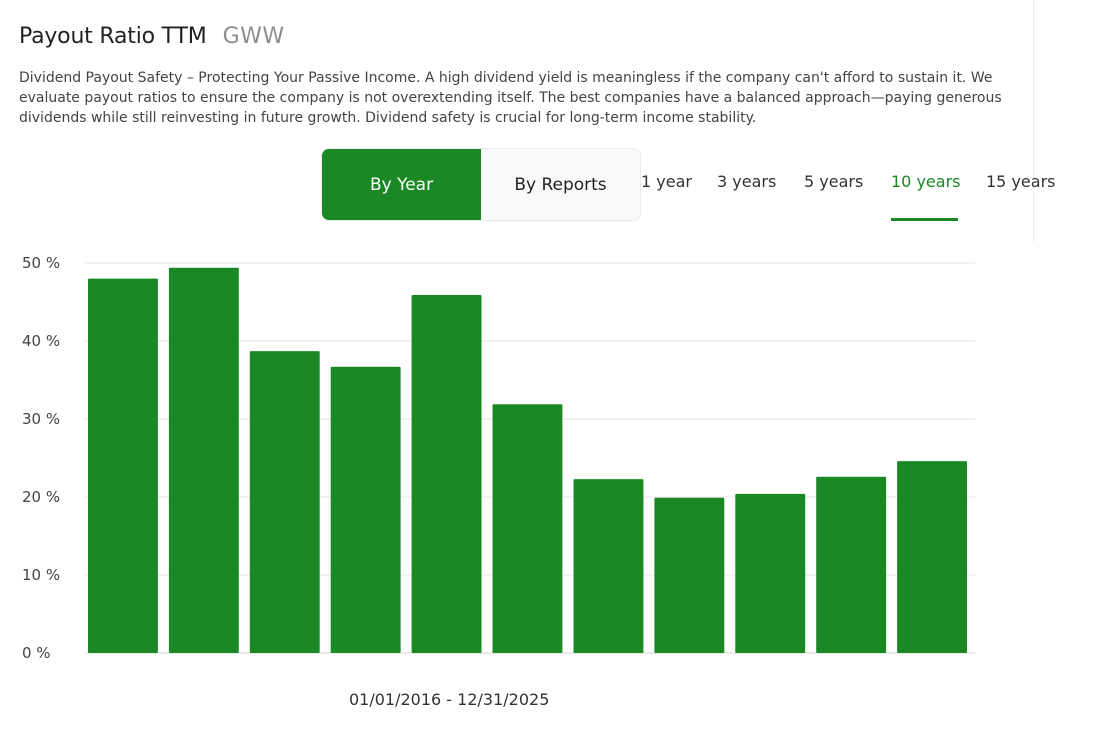  I want to click on by-reports-button: By Reports, so click(560, 184).